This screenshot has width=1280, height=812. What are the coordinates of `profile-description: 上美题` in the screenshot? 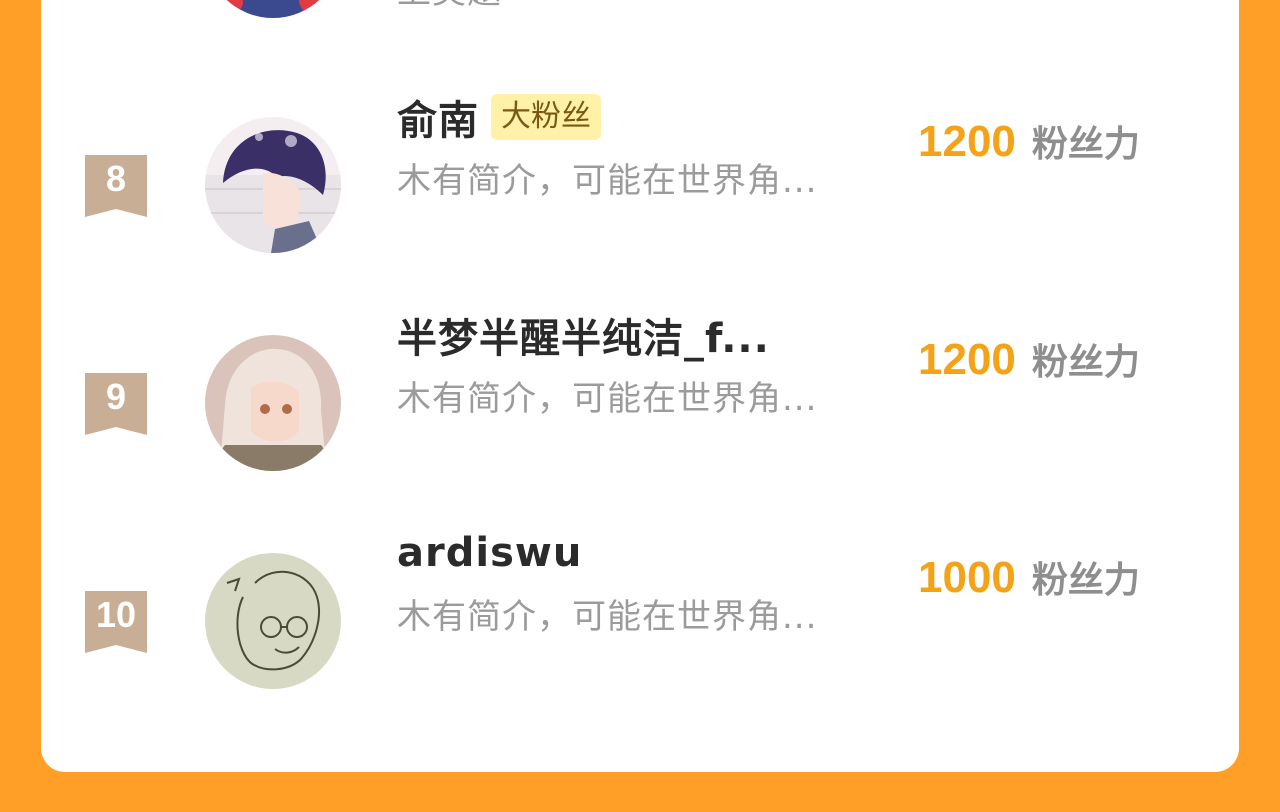 It's located at (449, 6).